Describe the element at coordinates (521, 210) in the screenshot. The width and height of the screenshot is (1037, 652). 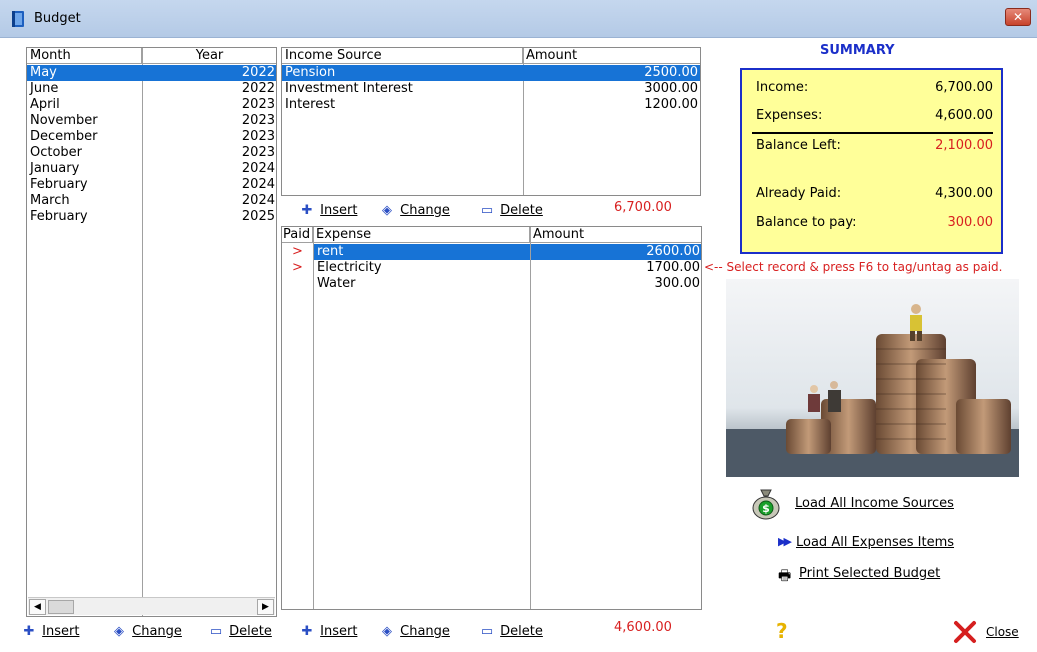
I see `income-delete-label: Delete` at that location.